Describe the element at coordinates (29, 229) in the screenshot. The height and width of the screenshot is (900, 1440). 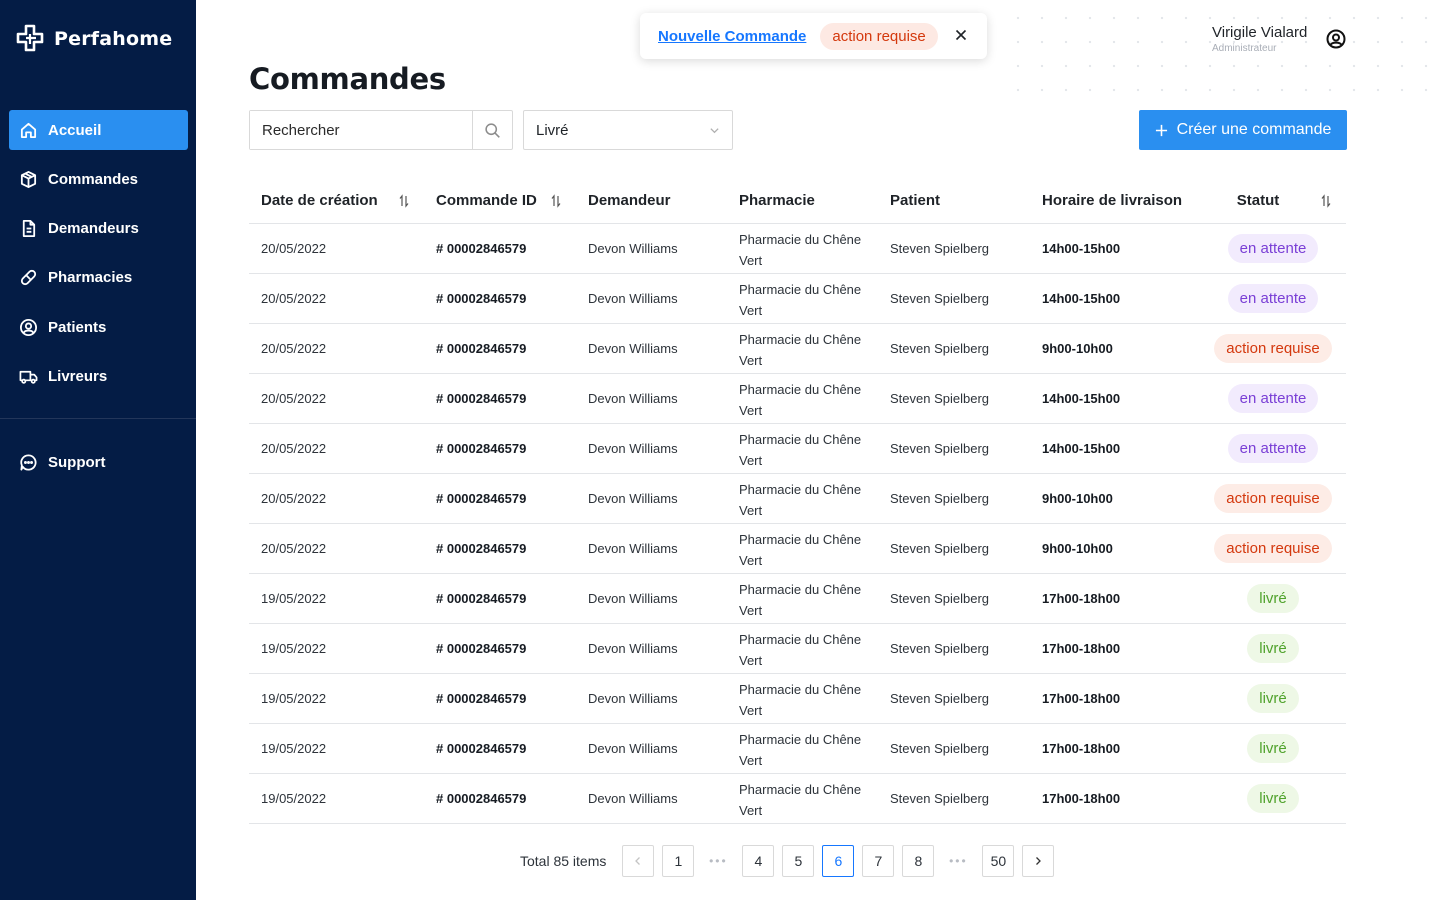
I see `document-icon` at that location.